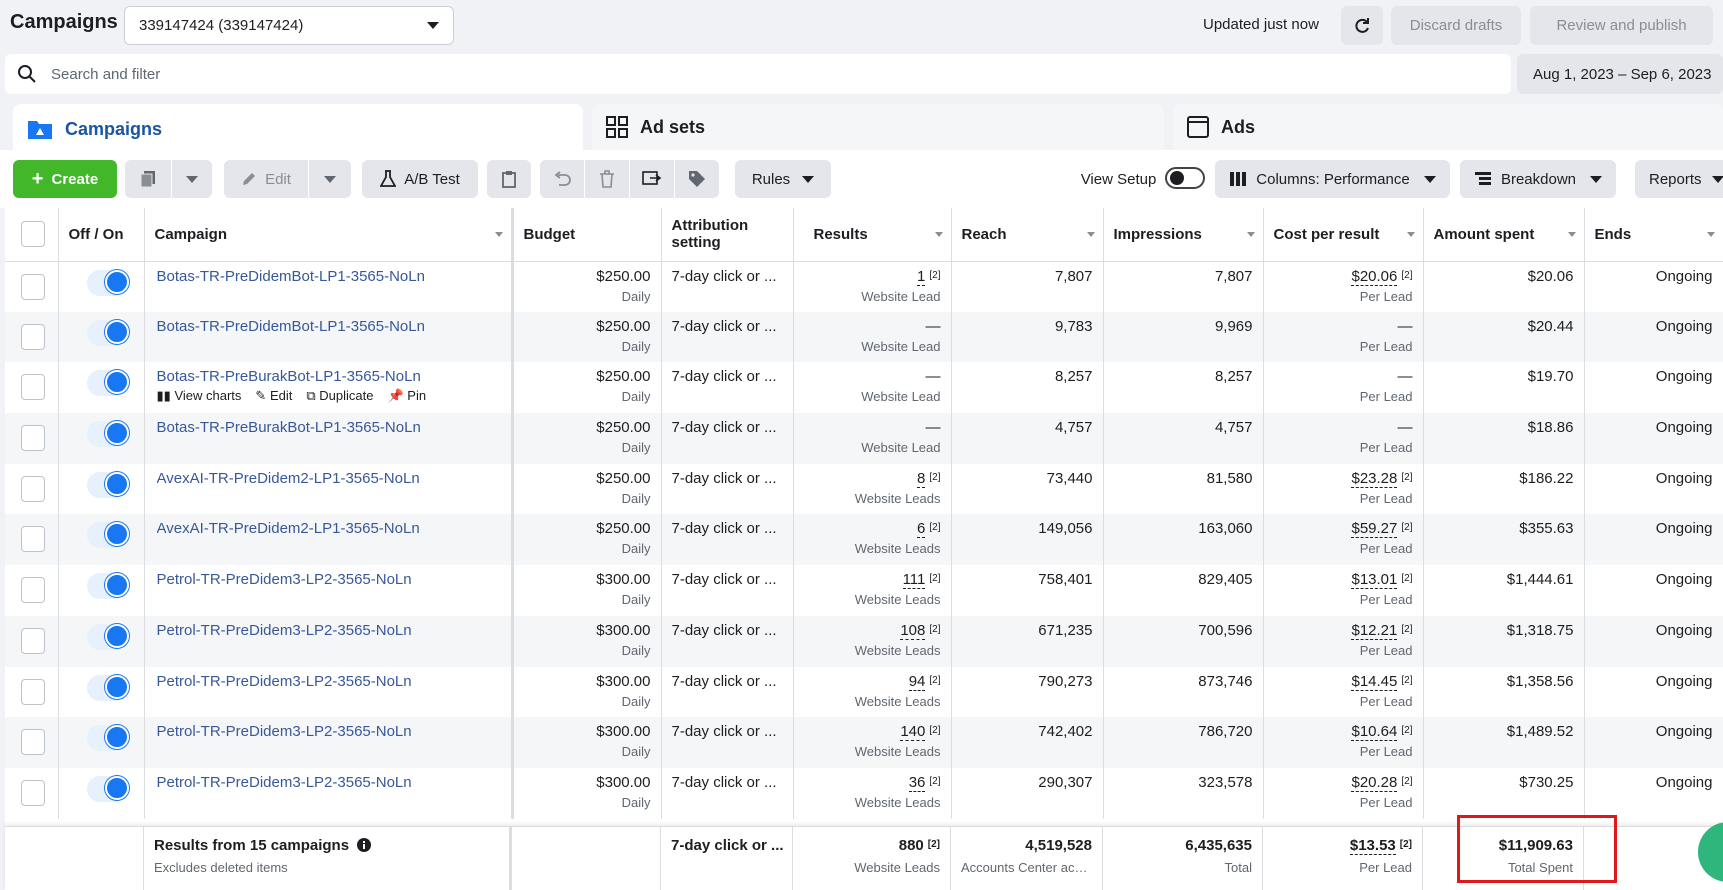 Image resolution: width=1723 pixels, height=890 pixels. Describe the element at coordinates (727, 235) in the screenshot. I see `col-attribution: Attribution setting` at that location.